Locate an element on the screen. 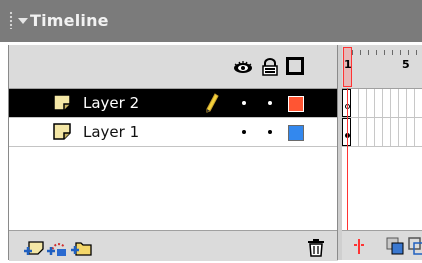 The width and height of the screenshot is (422, 263). outline-icon is located at coordinates (295, 66).